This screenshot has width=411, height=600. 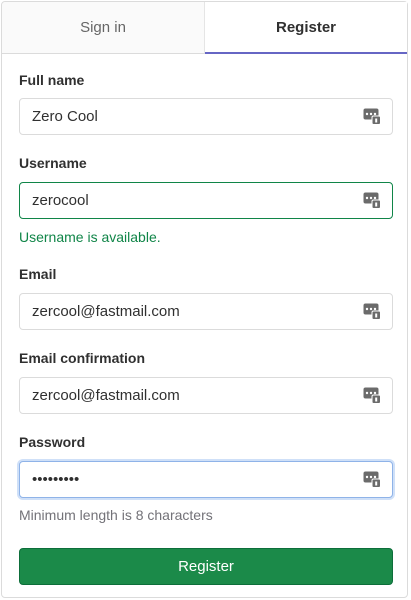 What do you see at coordinates (103, 27) in the screenshot?
I see `tab-sign-in: Sign in` at bounding box center [103, 27].